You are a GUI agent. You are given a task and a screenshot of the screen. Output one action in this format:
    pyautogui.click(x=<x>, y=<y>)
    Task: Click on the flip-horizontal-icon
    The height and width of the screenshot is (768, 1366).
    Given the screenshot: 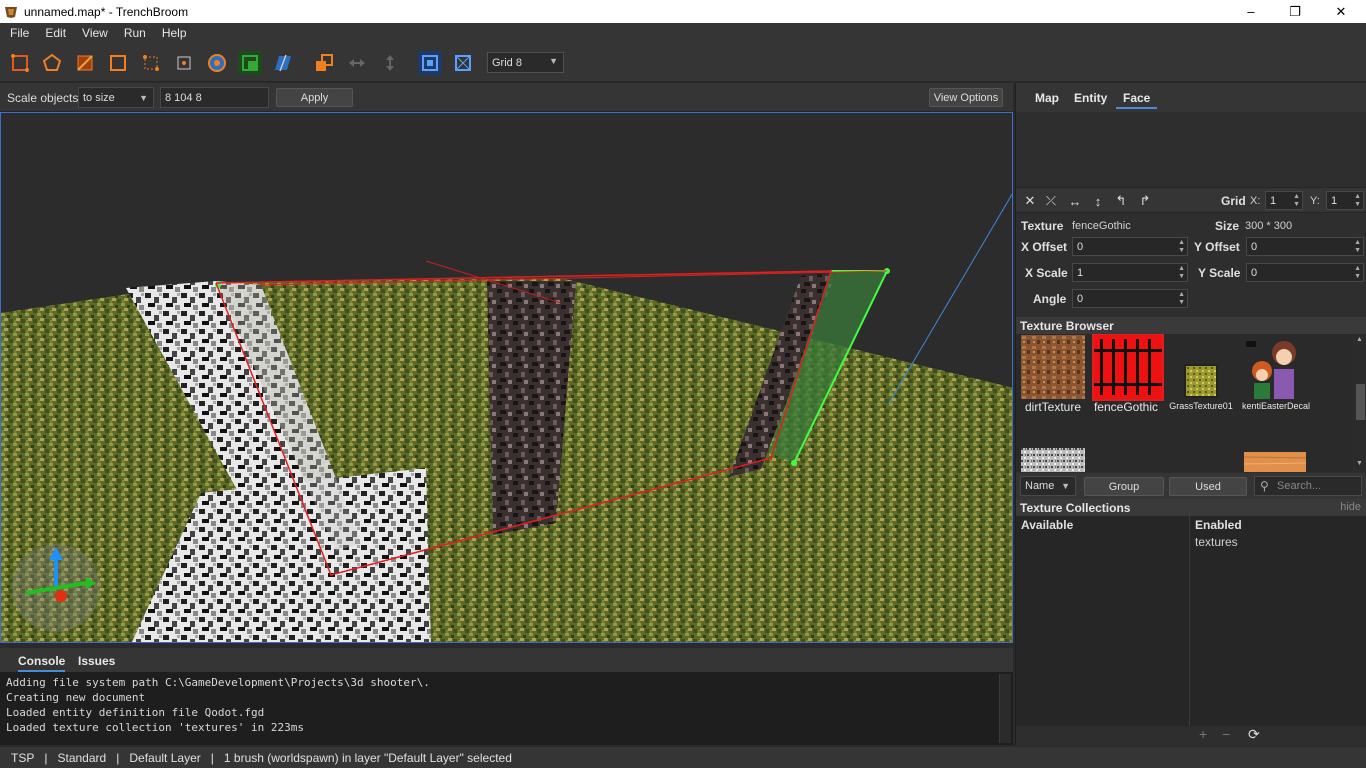 What is the action you would take?
    pyautogui.click(x=357, y=63)
    